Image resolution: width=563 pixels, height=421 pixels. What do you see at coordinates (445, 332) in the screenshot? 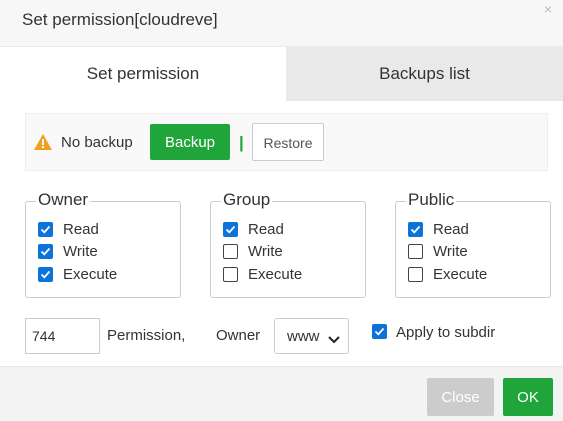
I see `apply-subdir-label: Apply to subdir` at bounding box center [445, 332].